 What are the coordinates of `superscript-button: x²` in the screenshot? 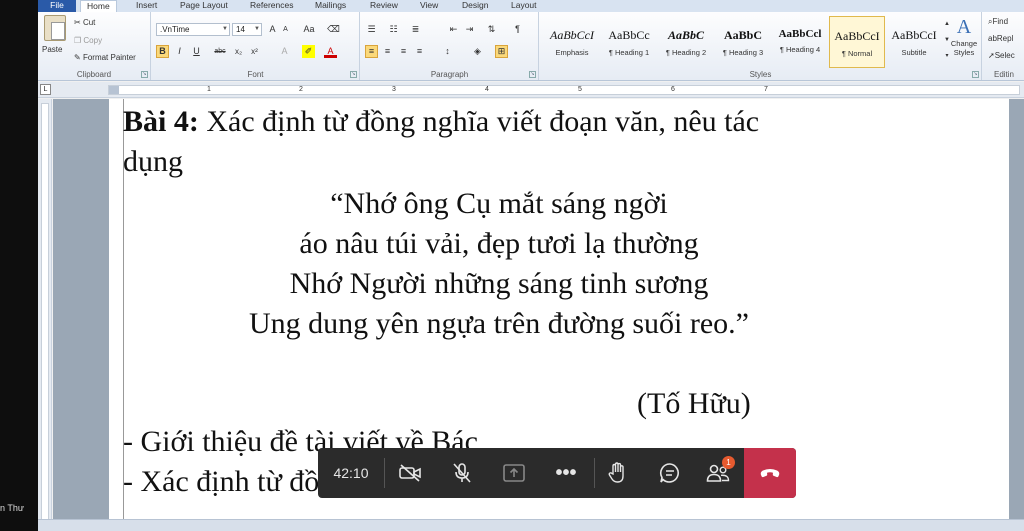 It's located at (254, 51).